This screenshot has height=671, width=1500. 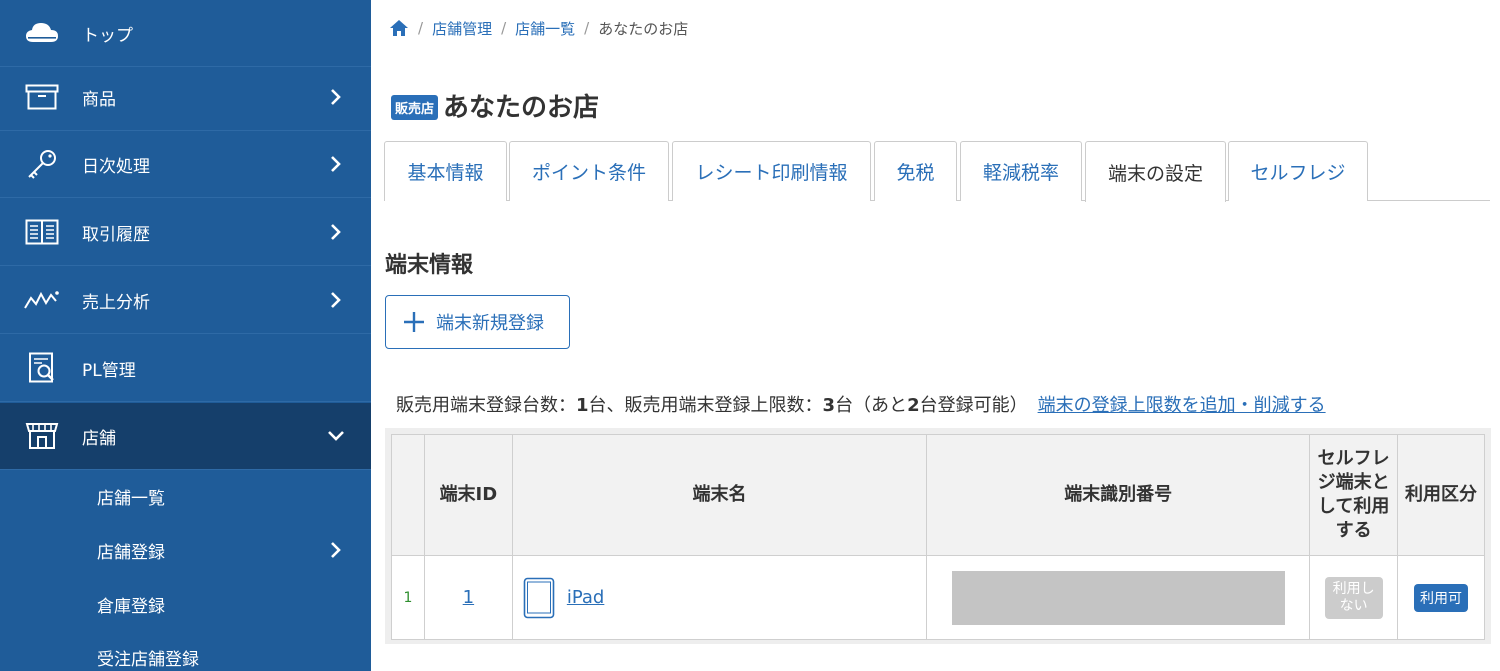 I want to click on cloud-icon, so click(x=42, y=33).